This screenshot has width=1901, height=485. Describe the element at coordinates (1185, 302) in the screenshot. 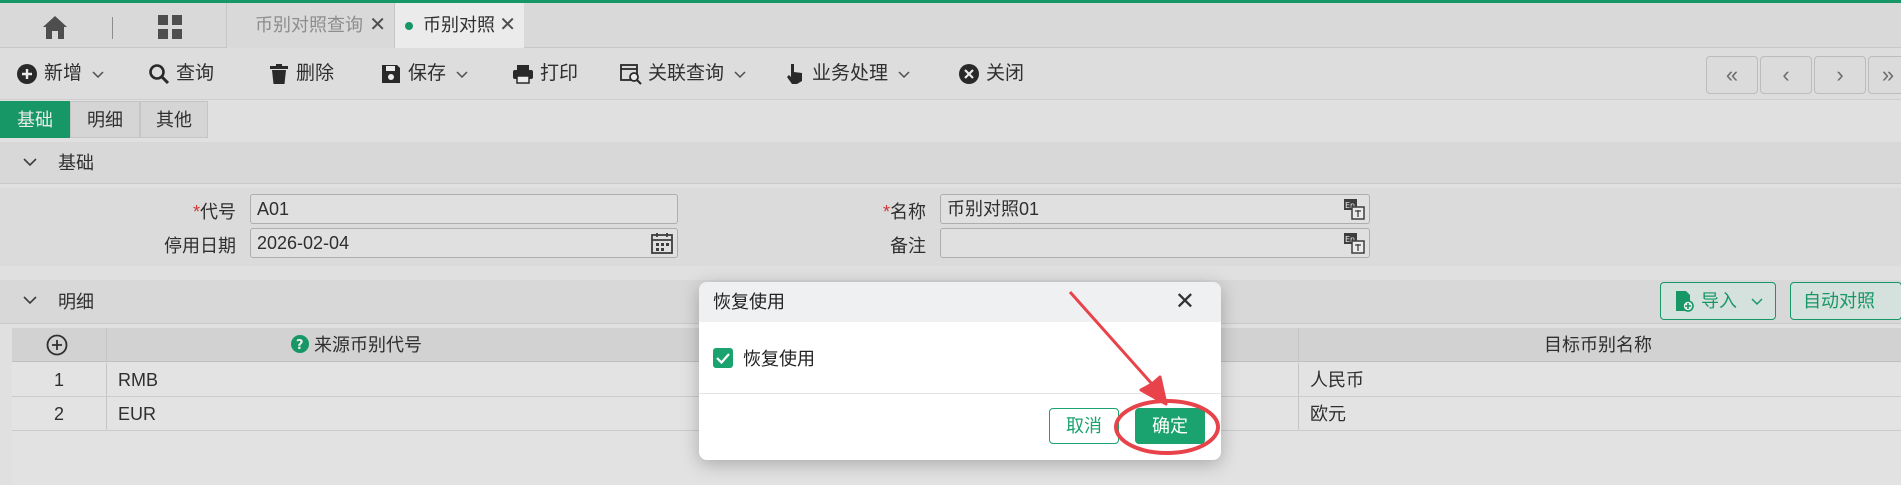

I see `close-icon: ✕` at that location.